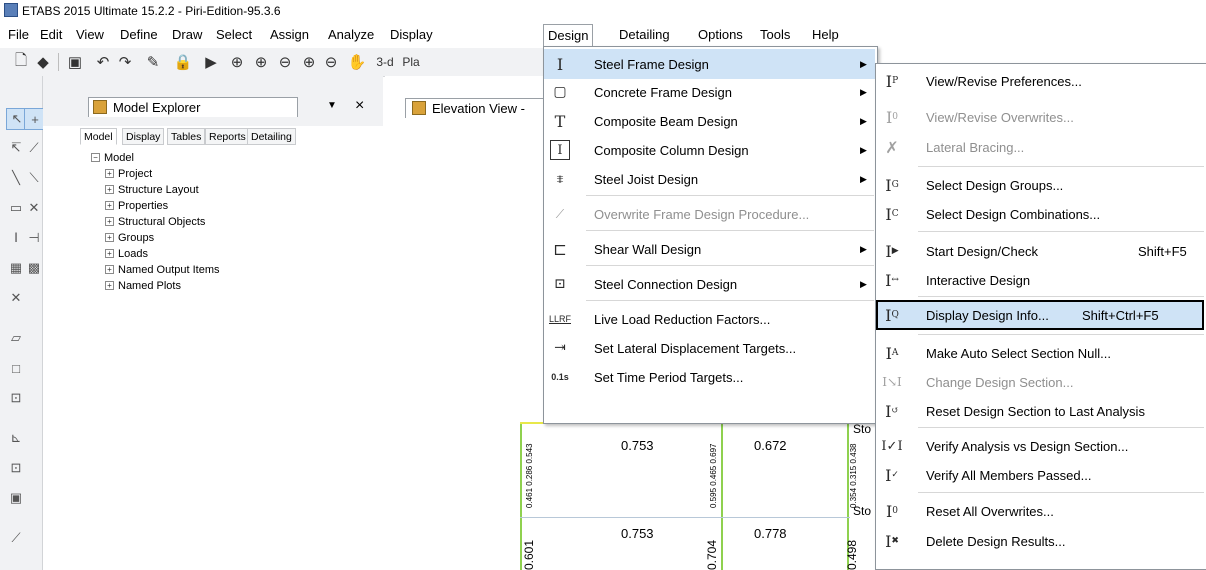 This screenshot has height=570, width=1206. Describe the element at coordinates (183, 62) in the screenshot. I see `lock-icon: 🔒` at that location.